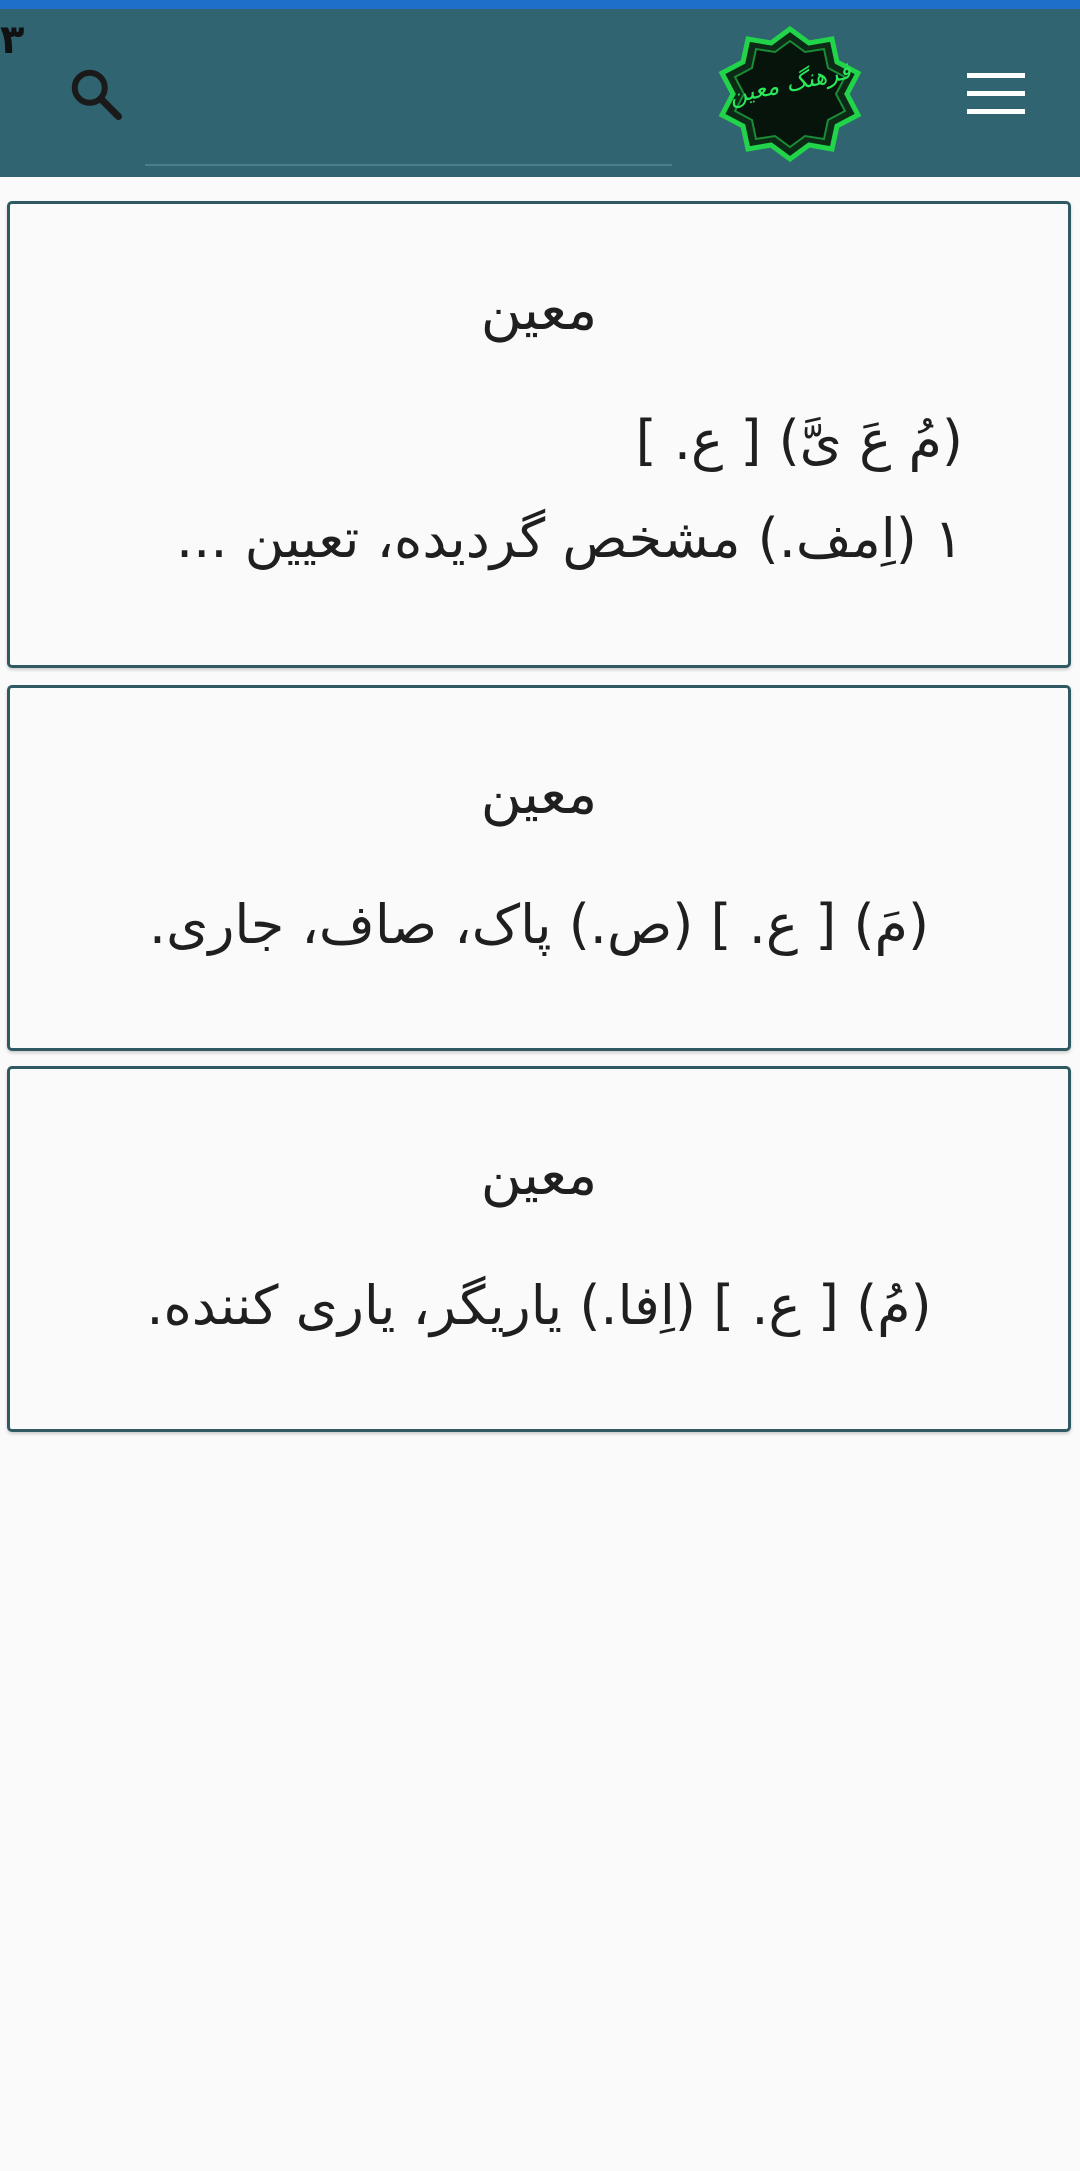 This screenshot has width=1080, height=2171. What do you see at coordinates (12, 40) in the screenshot?
I see `result-count: ۳` at bounding box center [12, 40].